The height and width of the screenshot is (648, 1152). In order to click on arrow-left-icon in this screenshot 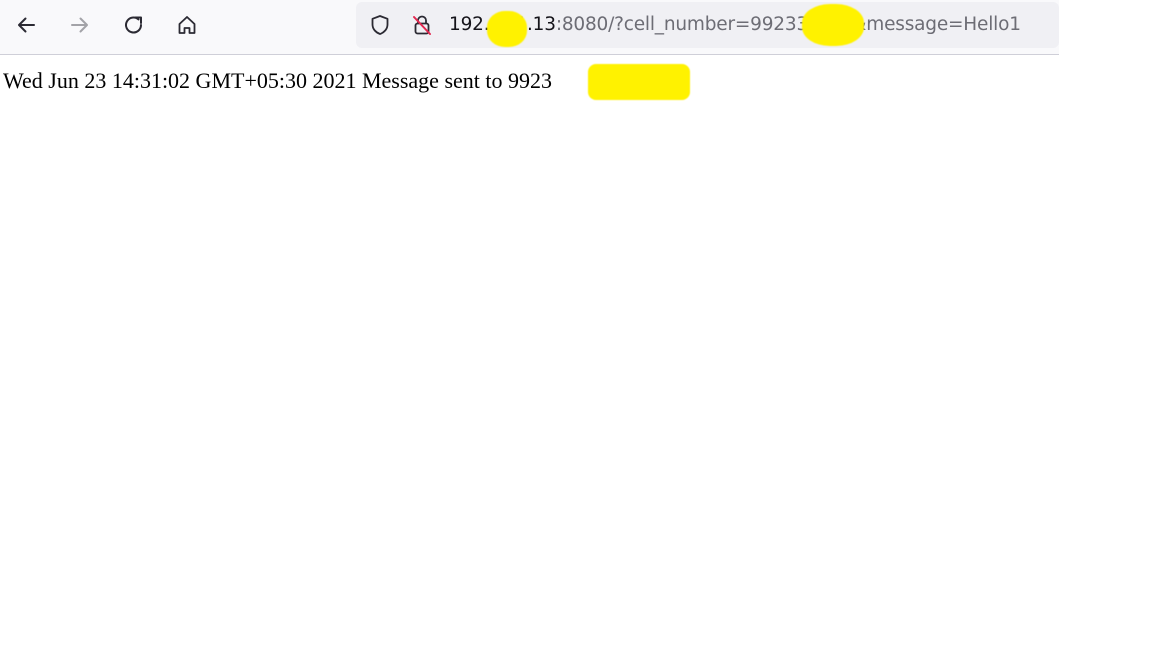, I will do `click(26, 25)`.